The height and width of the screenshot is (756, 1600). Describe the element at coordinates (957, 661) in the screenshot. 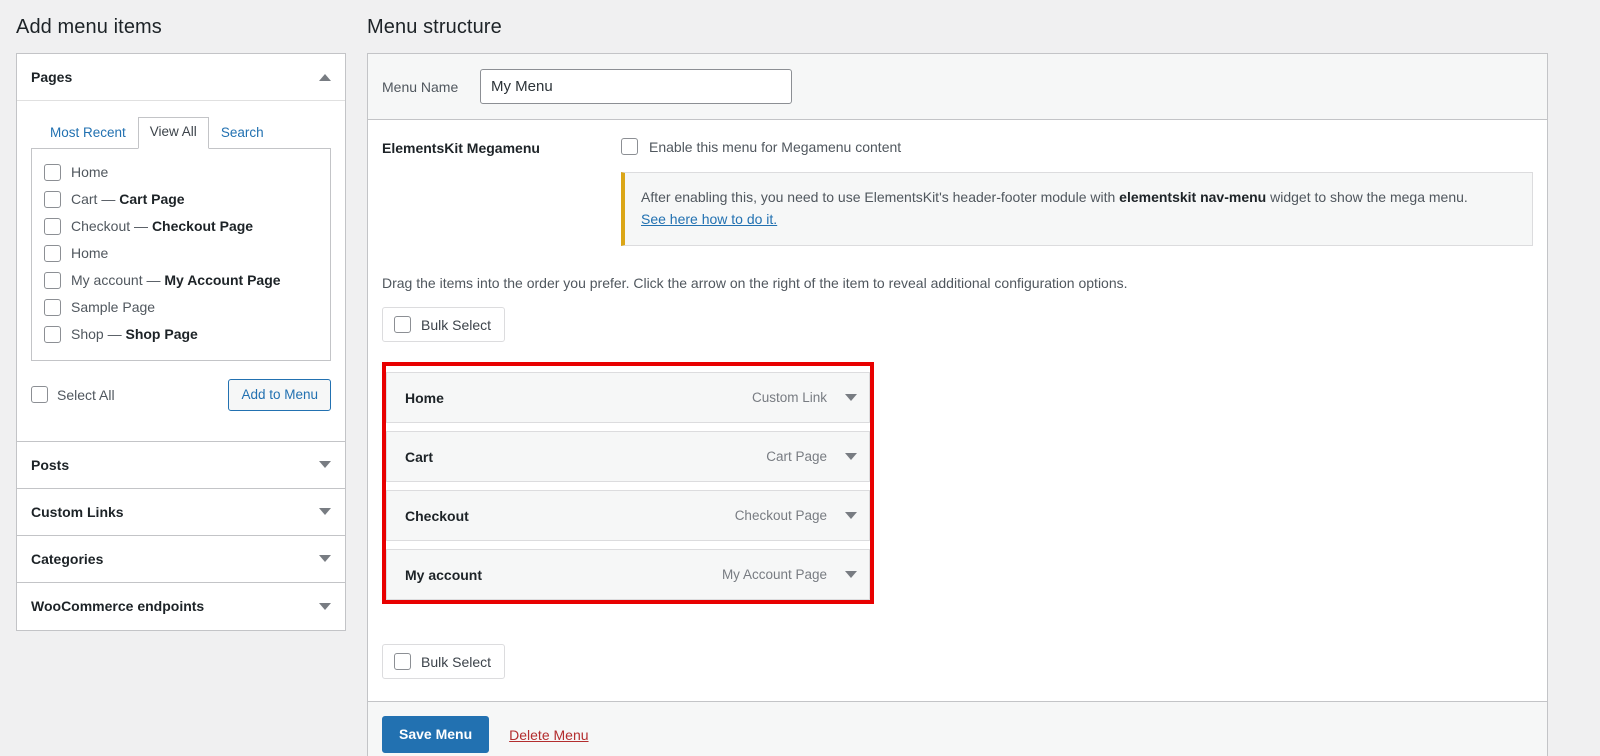

I see `bulk-select-bottom-wrap: Bulk Select` at that location.